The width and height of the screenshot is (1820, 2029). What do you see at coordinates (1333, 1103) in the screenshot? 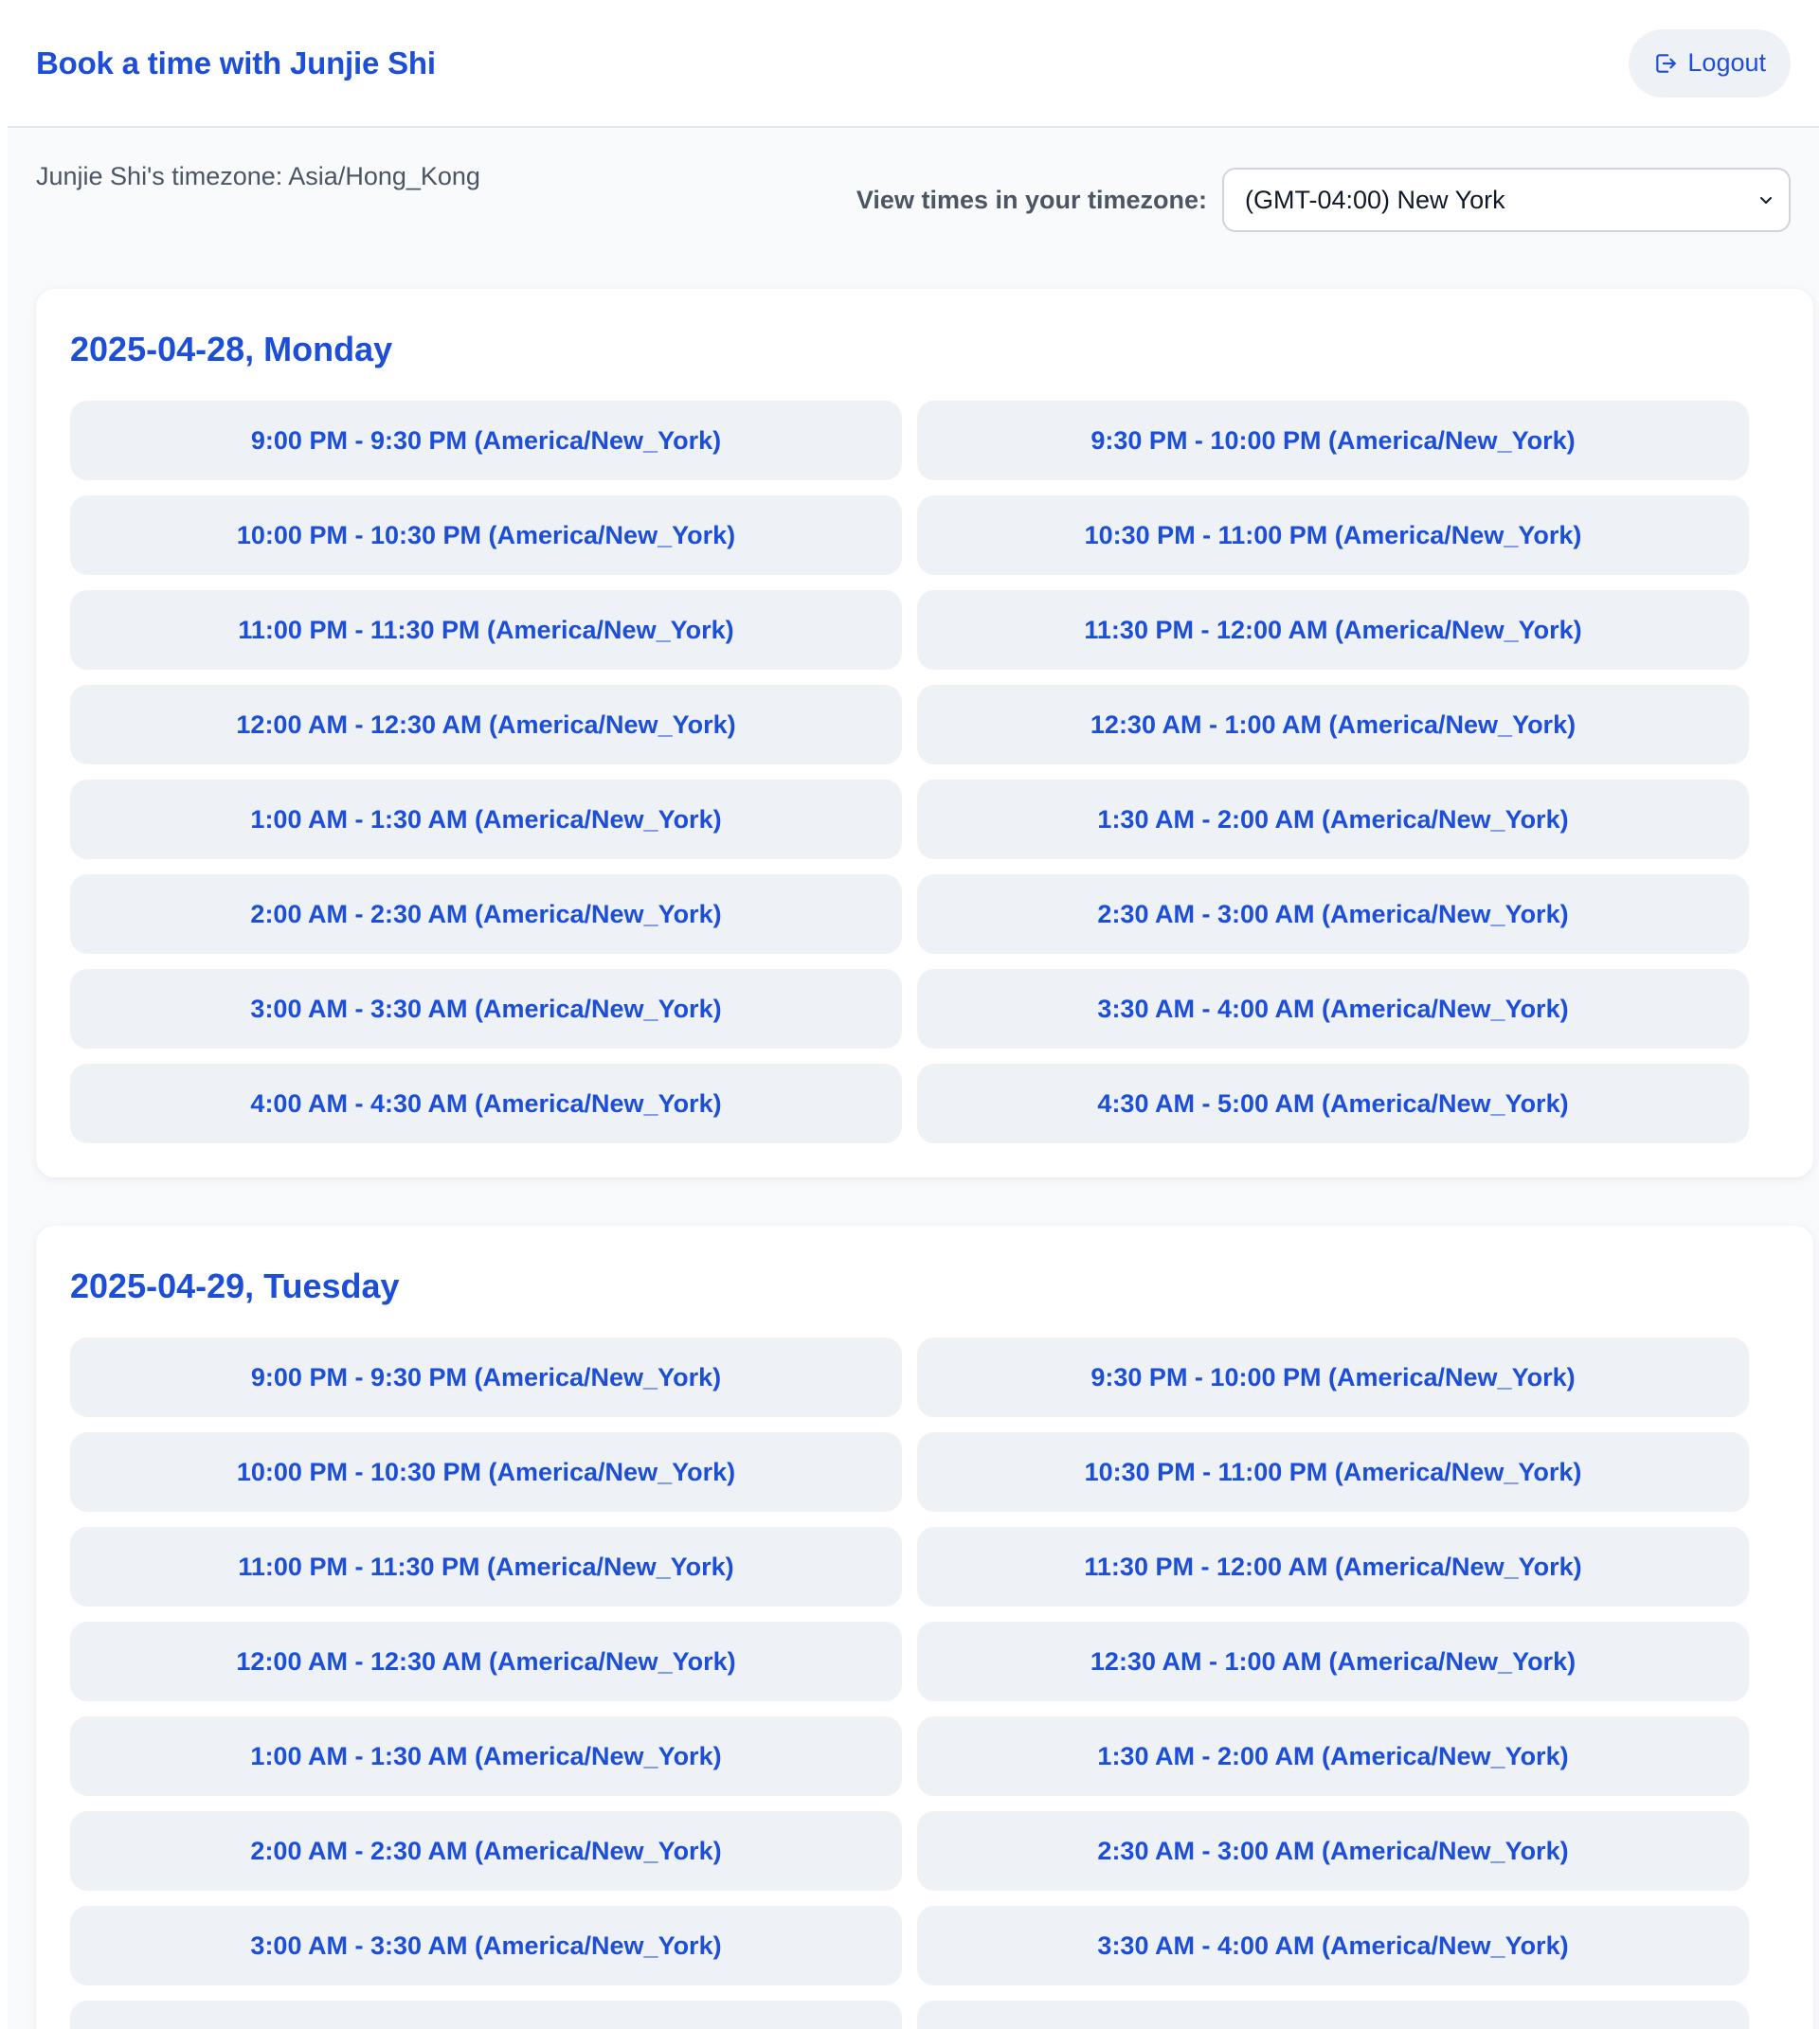
I see `time-slot-button: 4:30 AM - 5:00 AM (America/New_York)` at bounding box center [1333, 1103].